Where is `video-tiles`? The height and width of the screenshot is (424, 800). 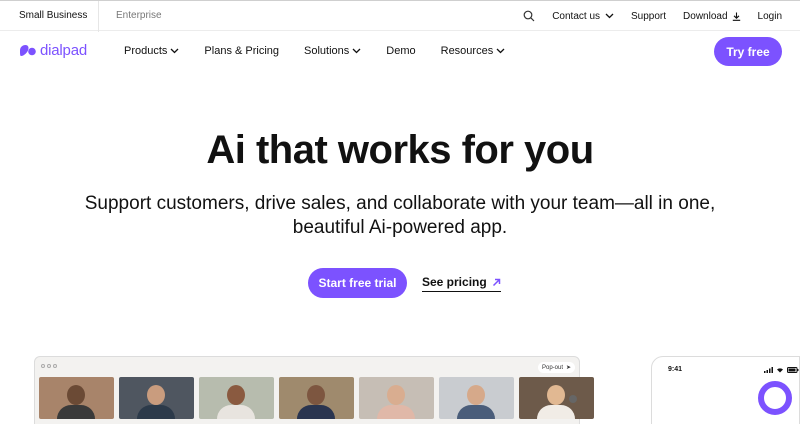
video-tiles is located at coordinates (319, 398).